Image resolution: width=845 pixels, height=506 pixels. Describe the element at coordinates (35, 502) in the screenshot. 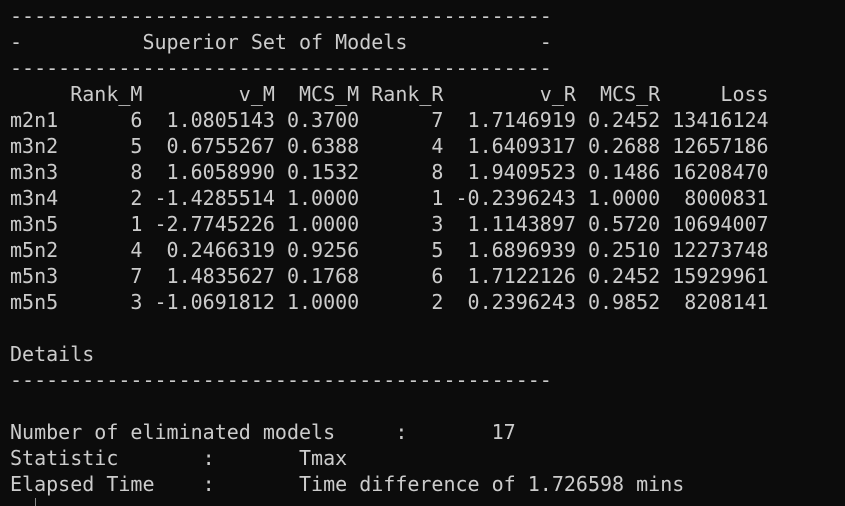

I see `text-cursor` at that location.